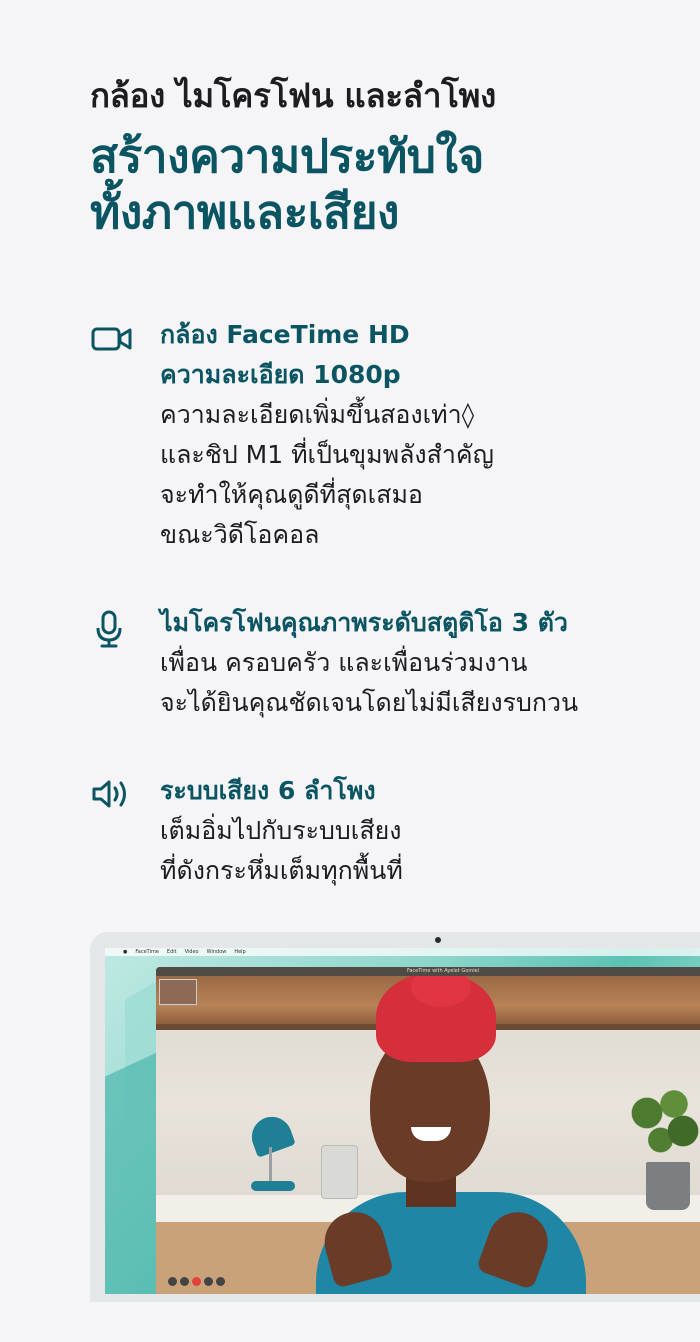  I want to click on menubar-item: FaceTime, so click(147, 952).